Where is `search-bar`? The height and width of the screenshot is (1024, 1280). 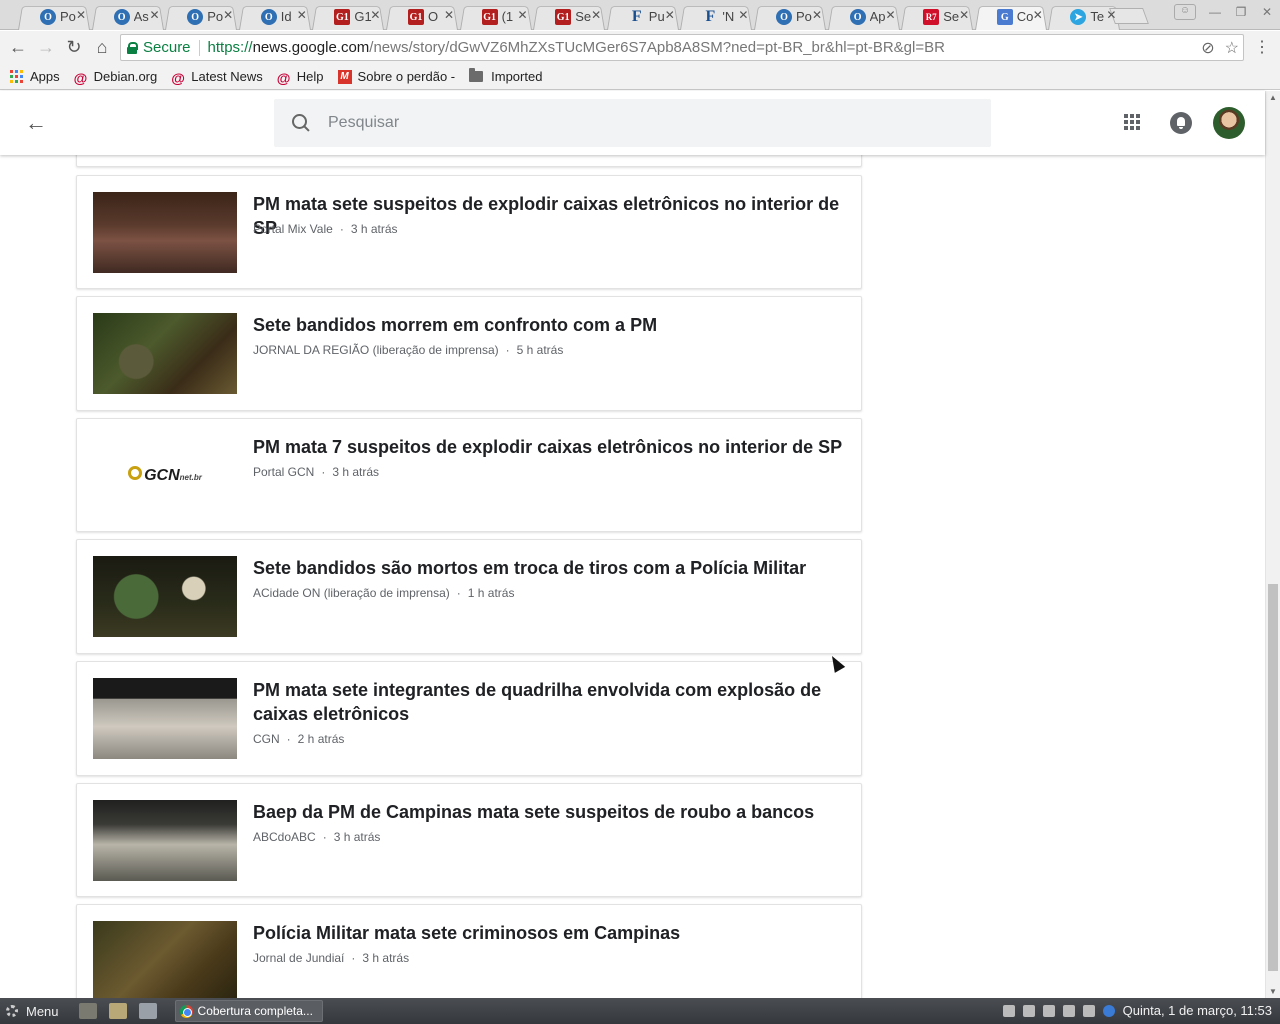 search-bar is located at coordinates (632, 123).